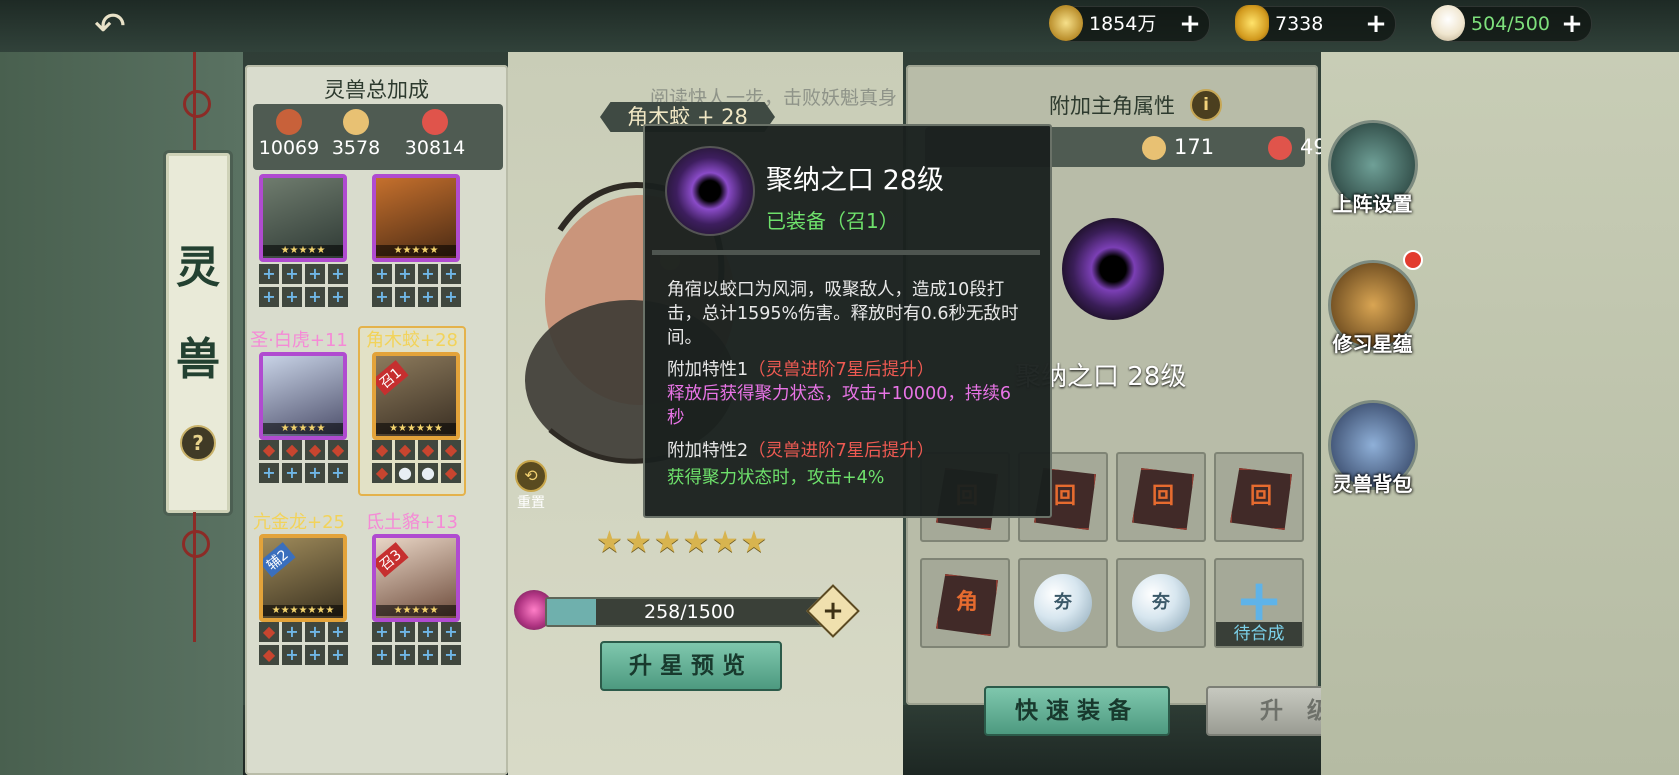 This screenshot has height=775, width=1679. I want to click on reset-button: ⟲ 重置, so click(531, 485).